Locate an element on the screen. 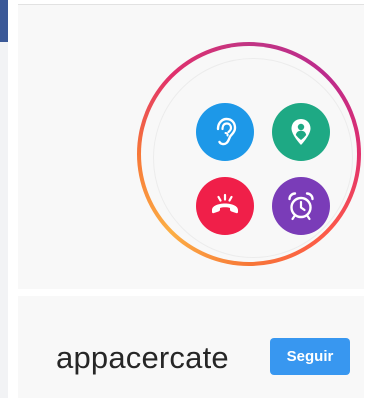 The image size is (367, 398). left-edge-strip is located at coordinates (4, 199).